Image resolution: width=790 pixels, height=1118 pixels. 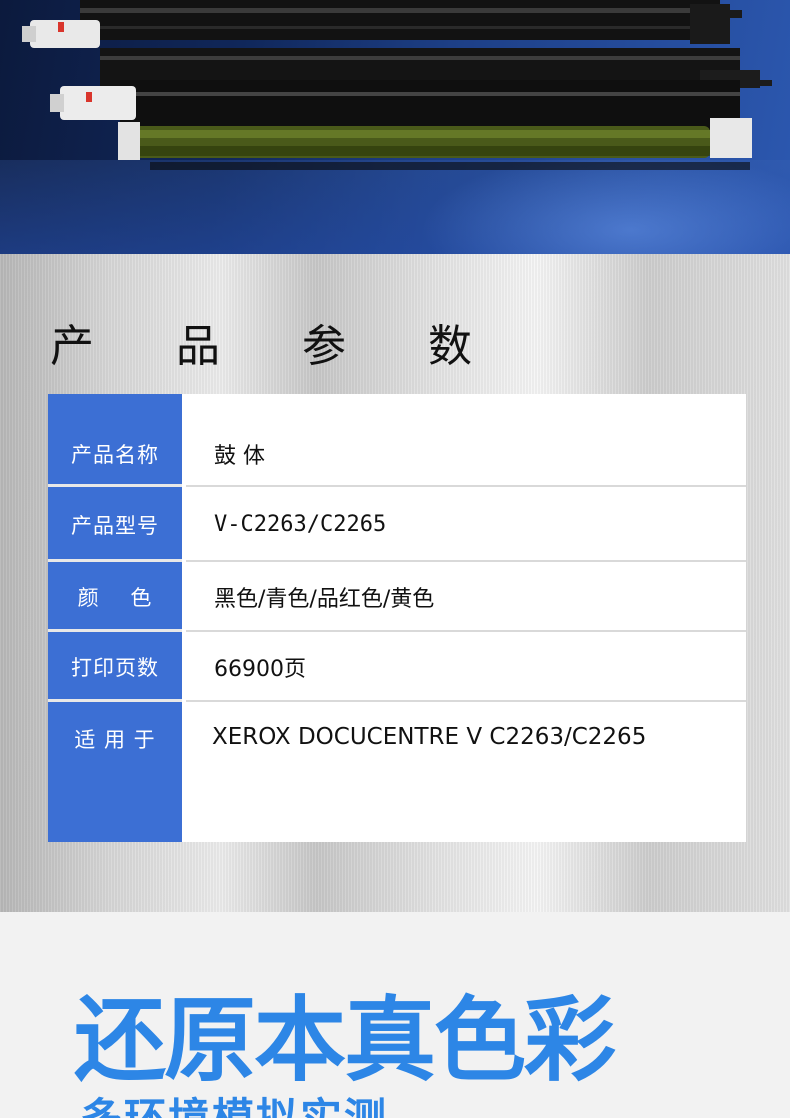 I want to click on drum-unit-back-gear, so click(x=61, y=27).